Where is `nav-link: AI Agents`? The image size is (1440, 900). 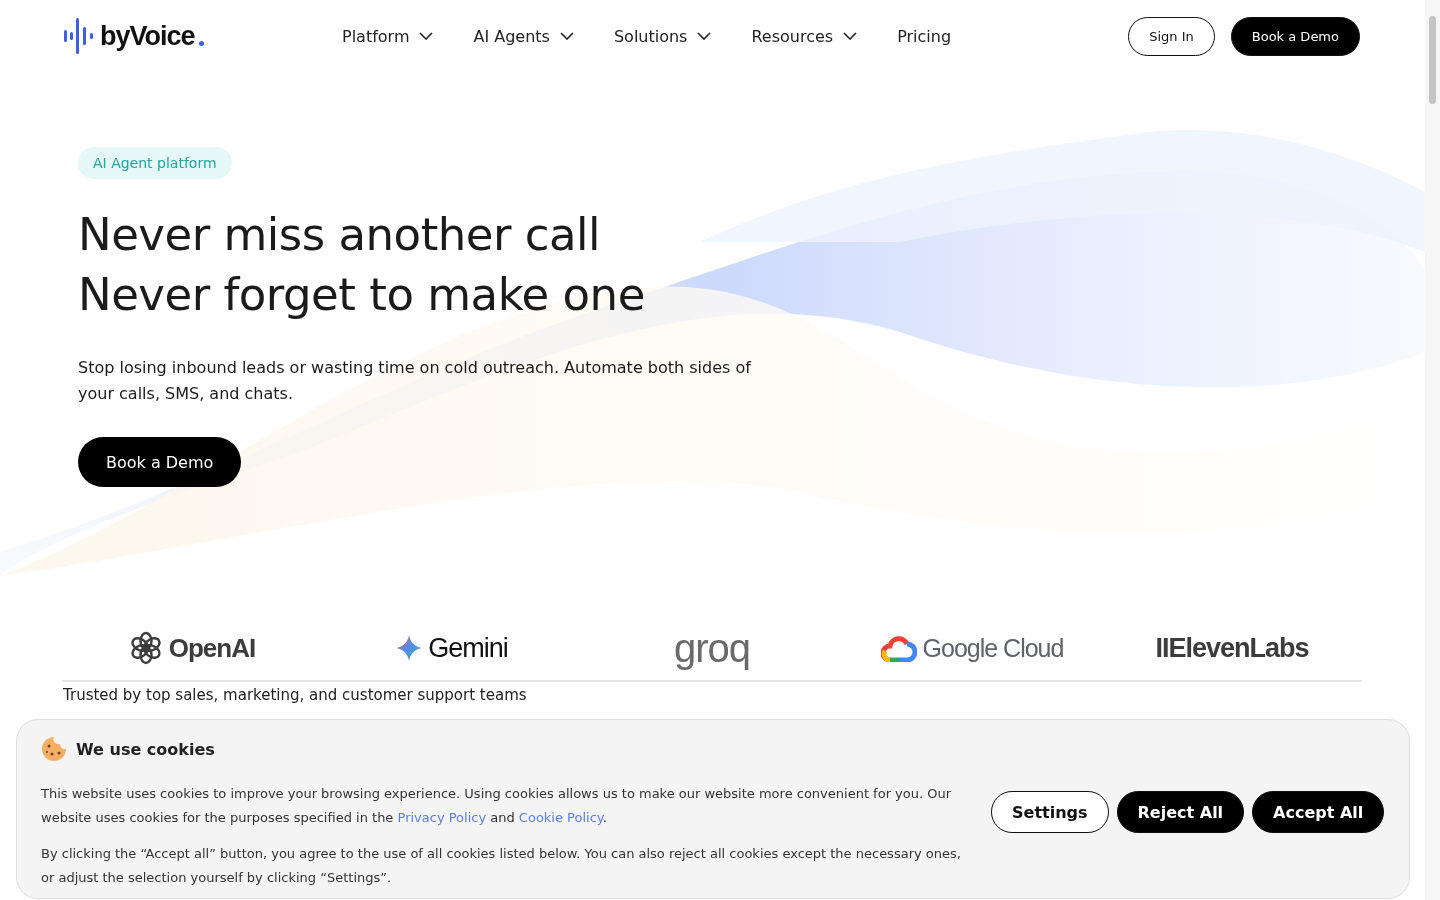
nav-link: AI Agents is located at coordinates (523, 36).